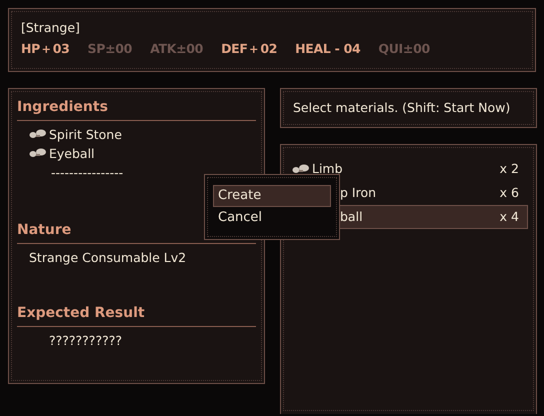 Image resolution: width=544 pixels, height=416 pixels. What do you see at coordinates (357, 193) in the screenshot?
I see `material-name: p Iron` at bounding box center [357, 193].